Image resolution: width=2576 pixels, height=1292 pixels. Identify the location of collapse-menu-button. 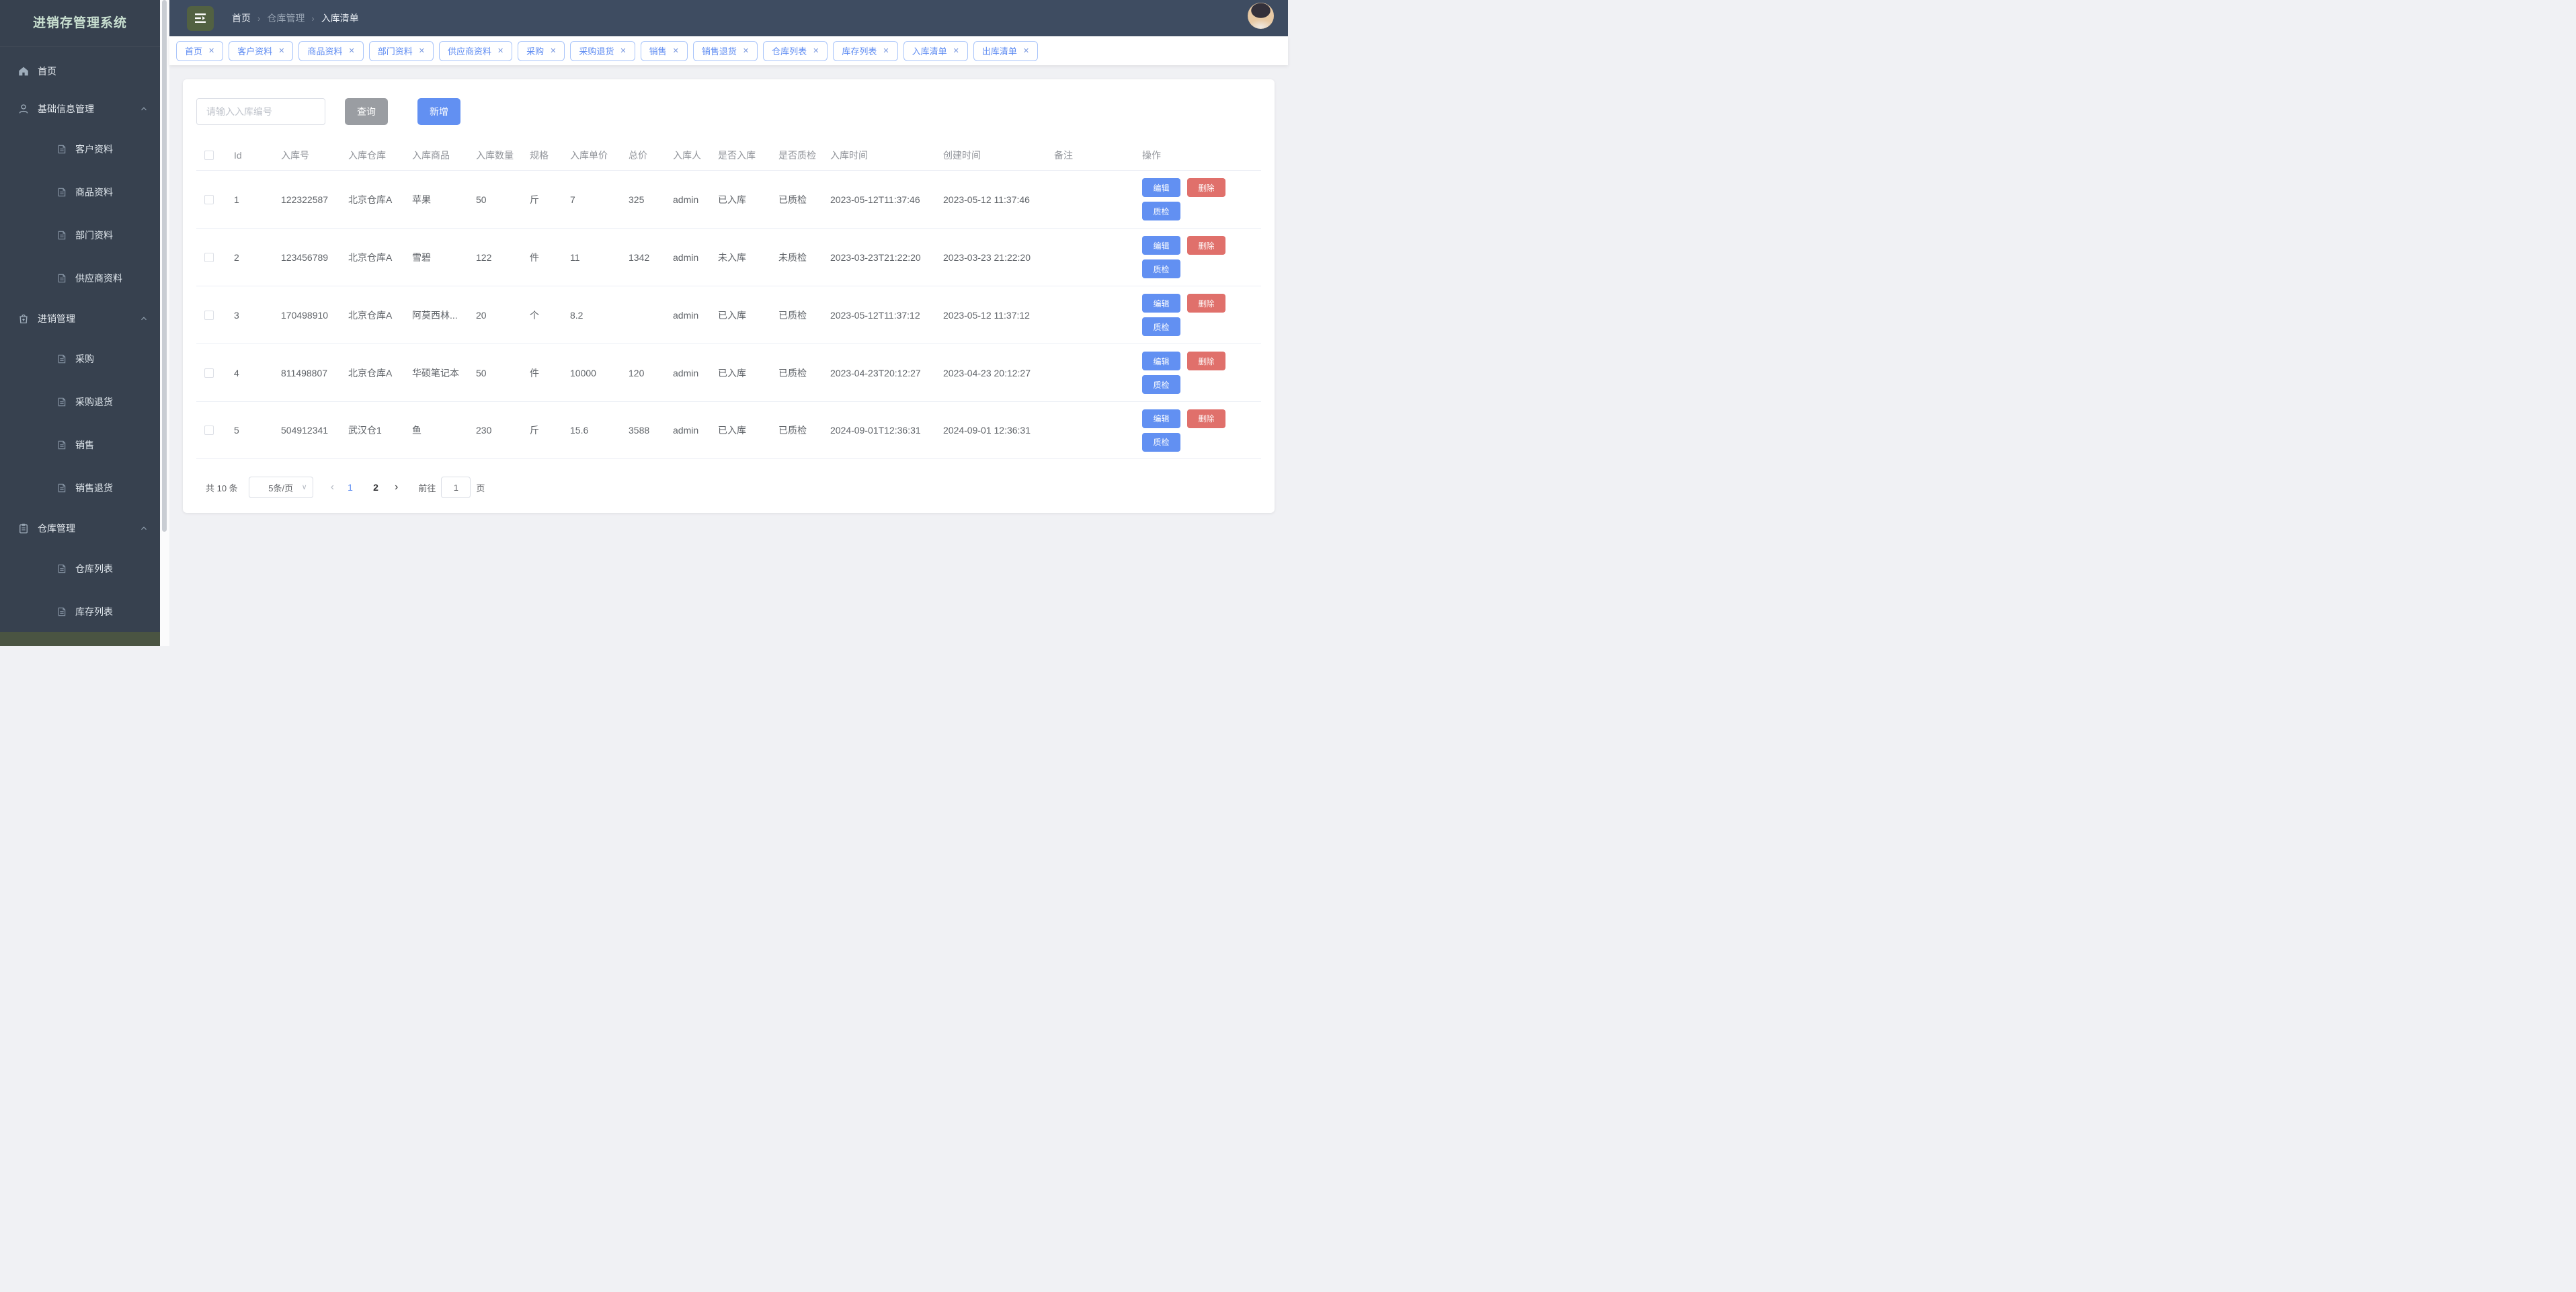
(200, 18).